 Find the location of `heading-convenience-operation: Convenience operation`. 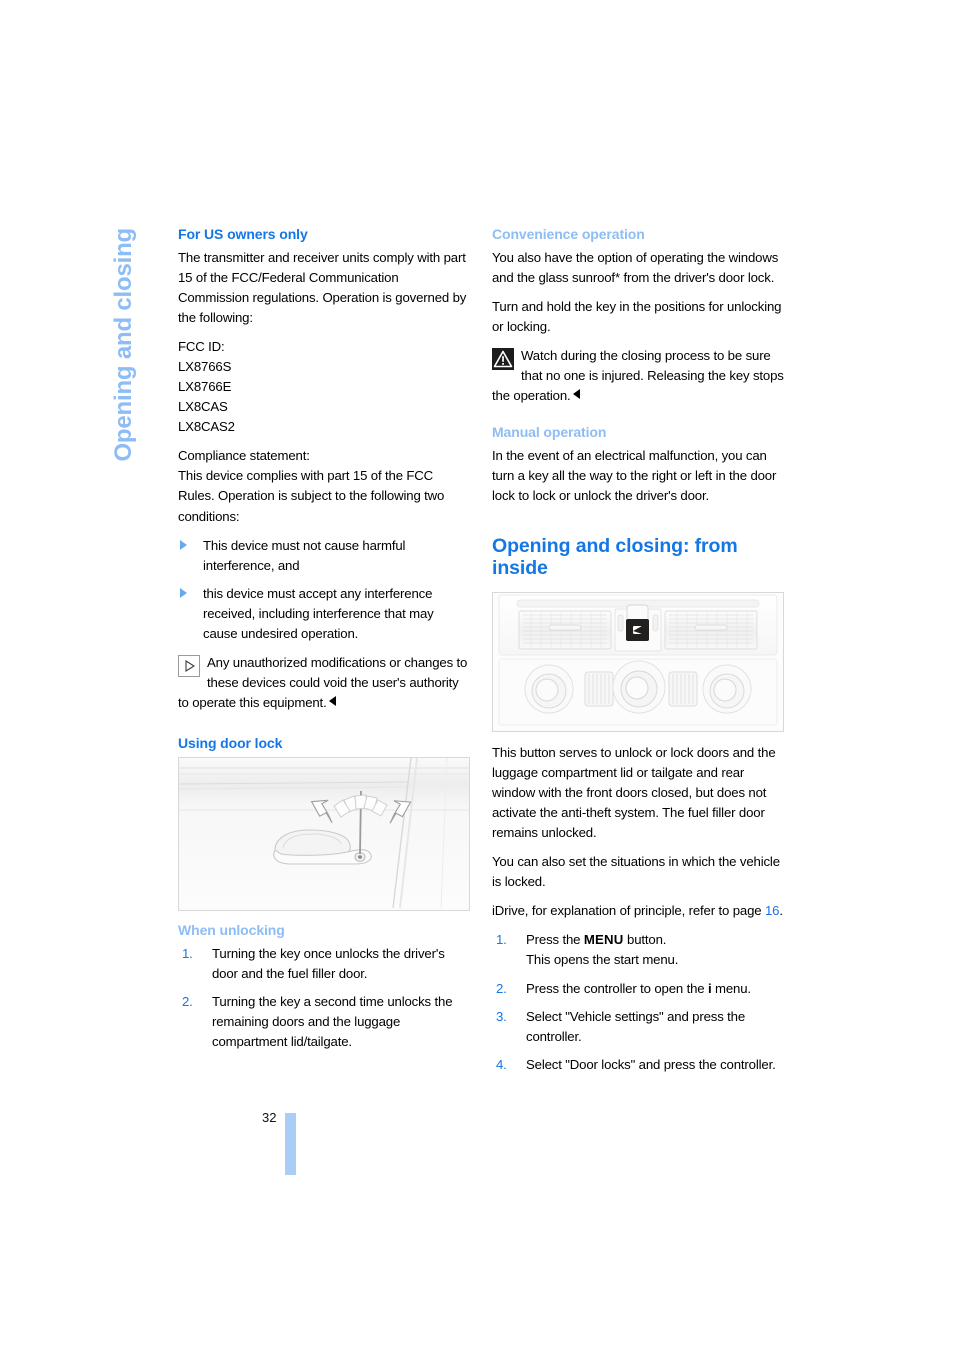

heading-convenience-operation: Convenience operation is located at coordinates (568, 234).